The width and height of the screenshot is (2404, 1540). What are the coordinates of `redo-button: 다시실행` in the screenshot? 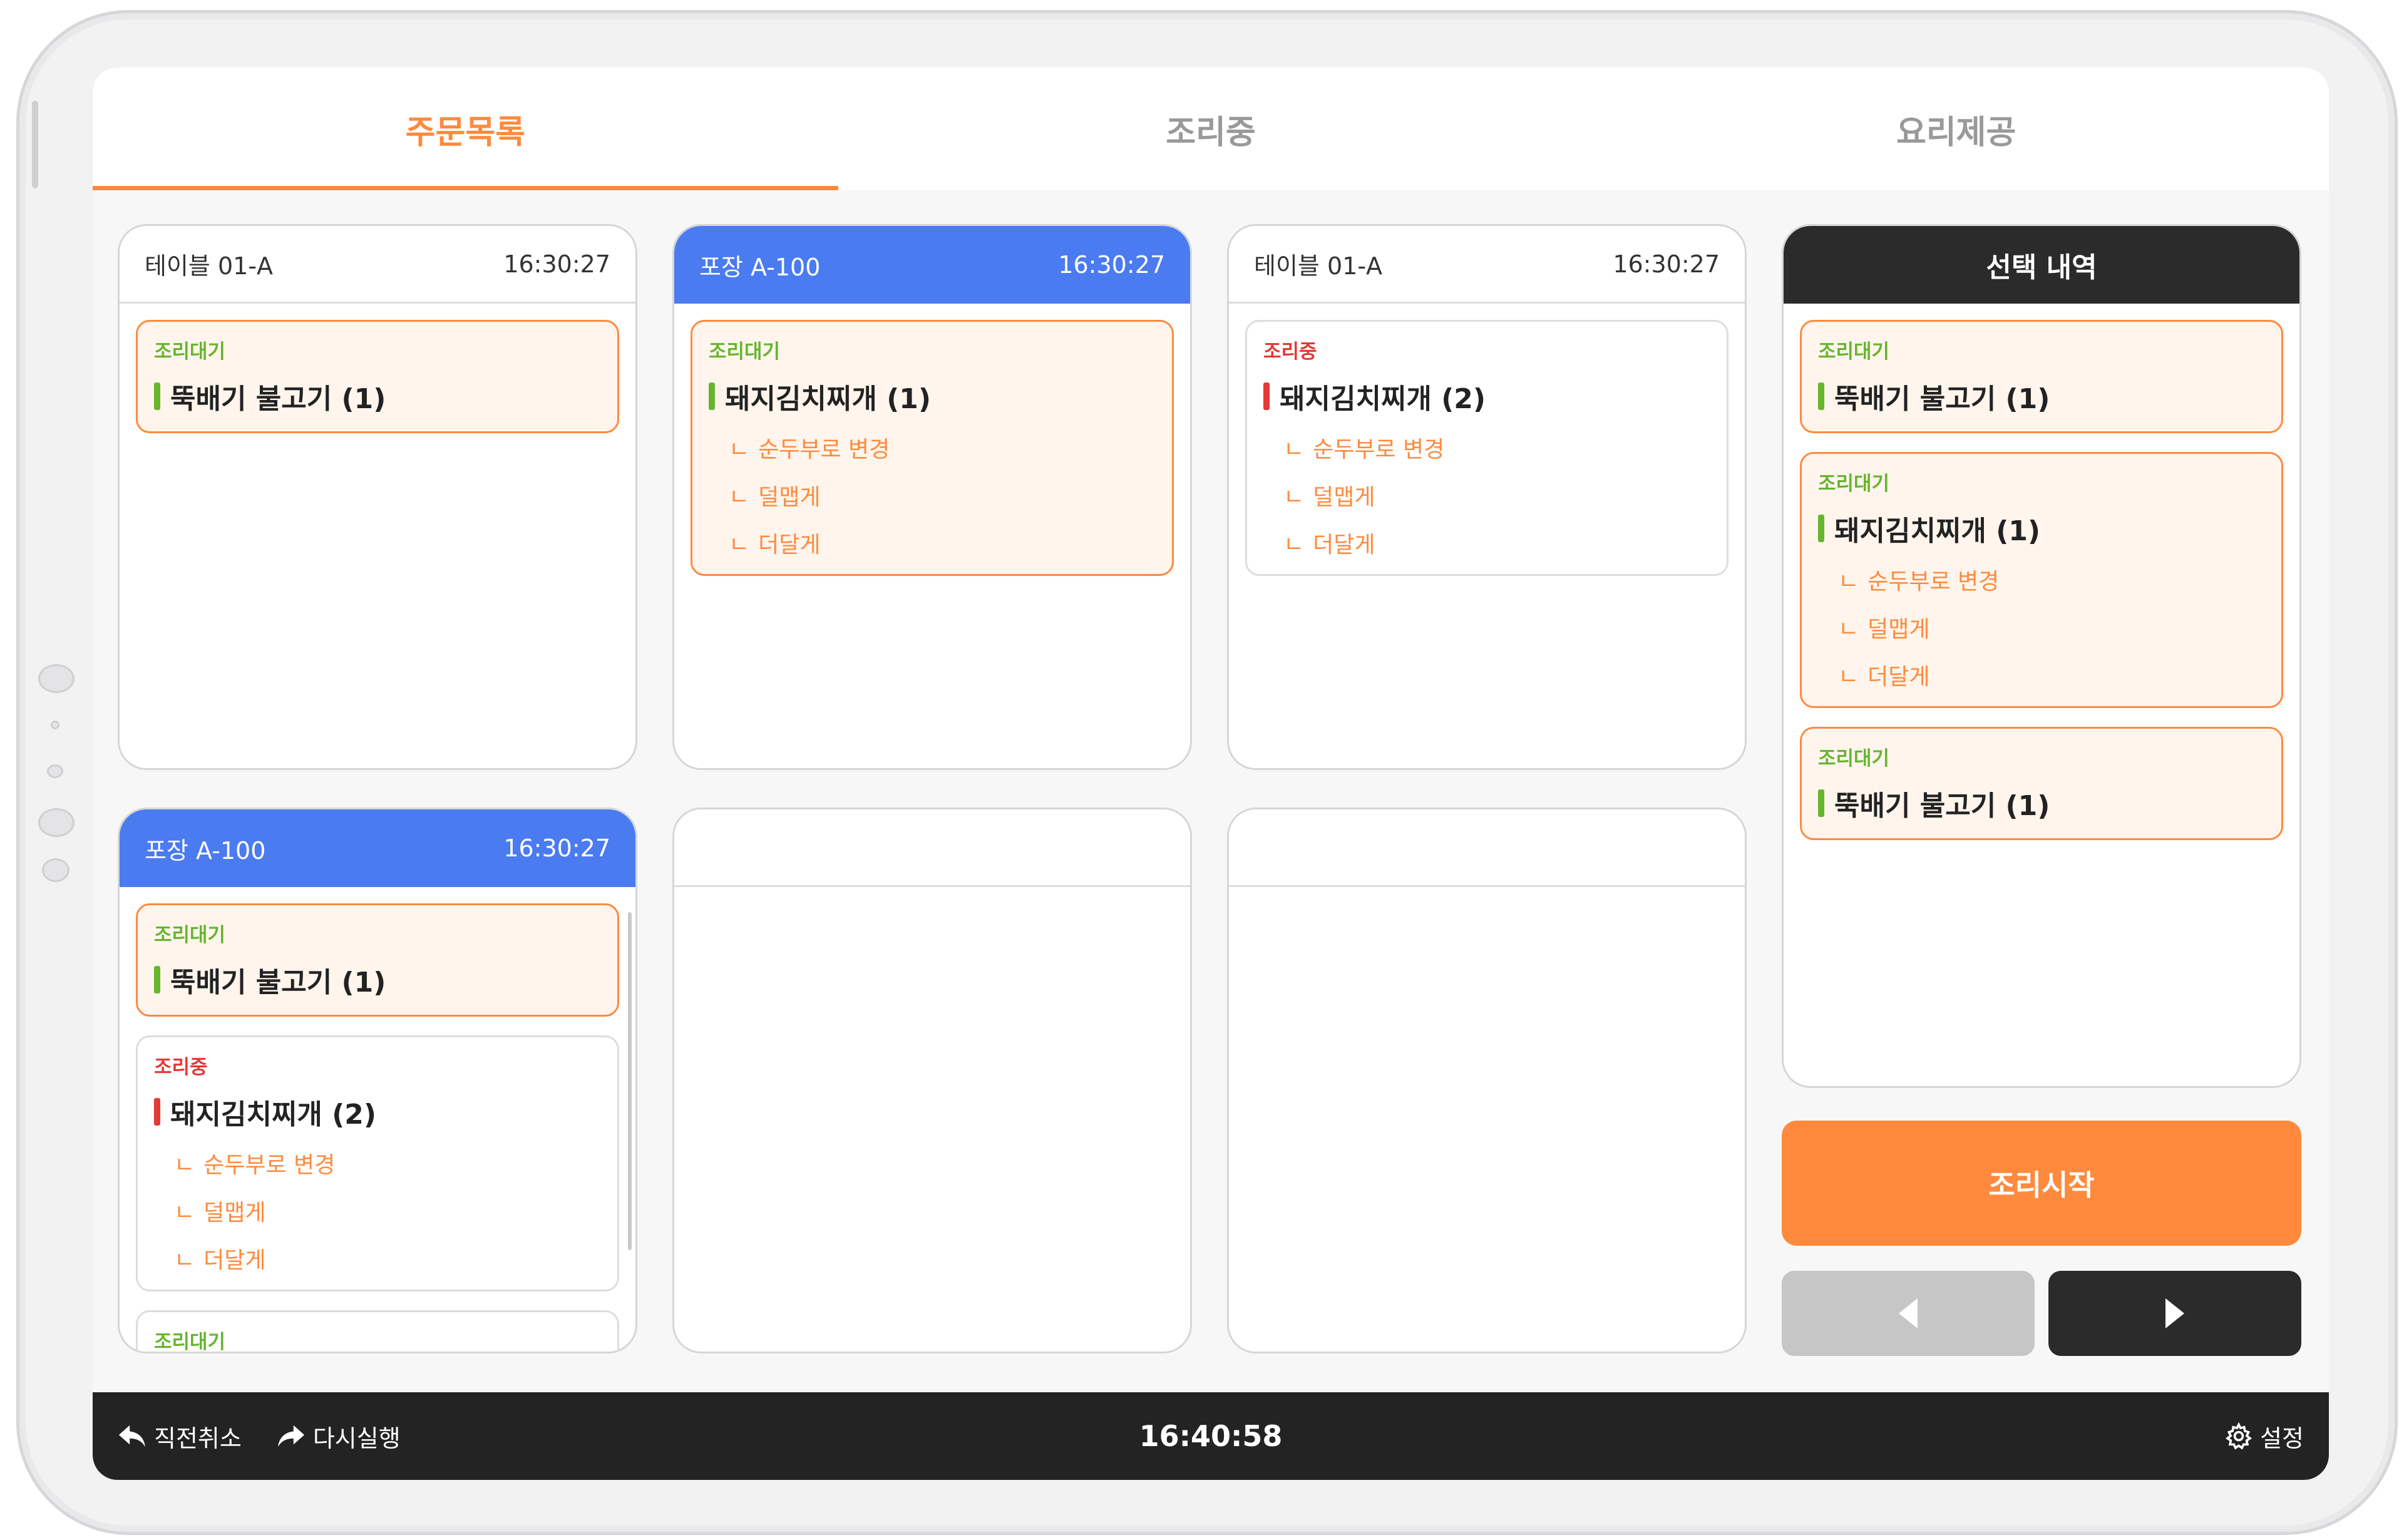 It's located at (339, 1436).